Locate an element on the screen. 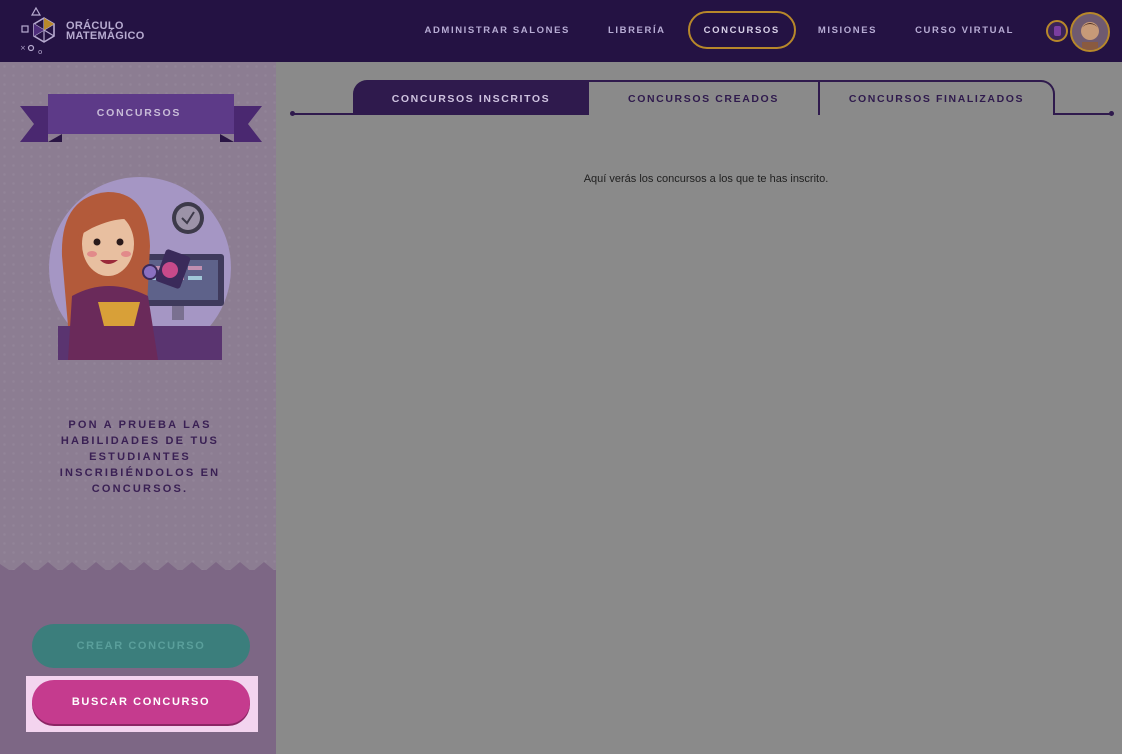 The image size is (1122, 754). baseline-right-dot is located at coordinates (1111, 113).